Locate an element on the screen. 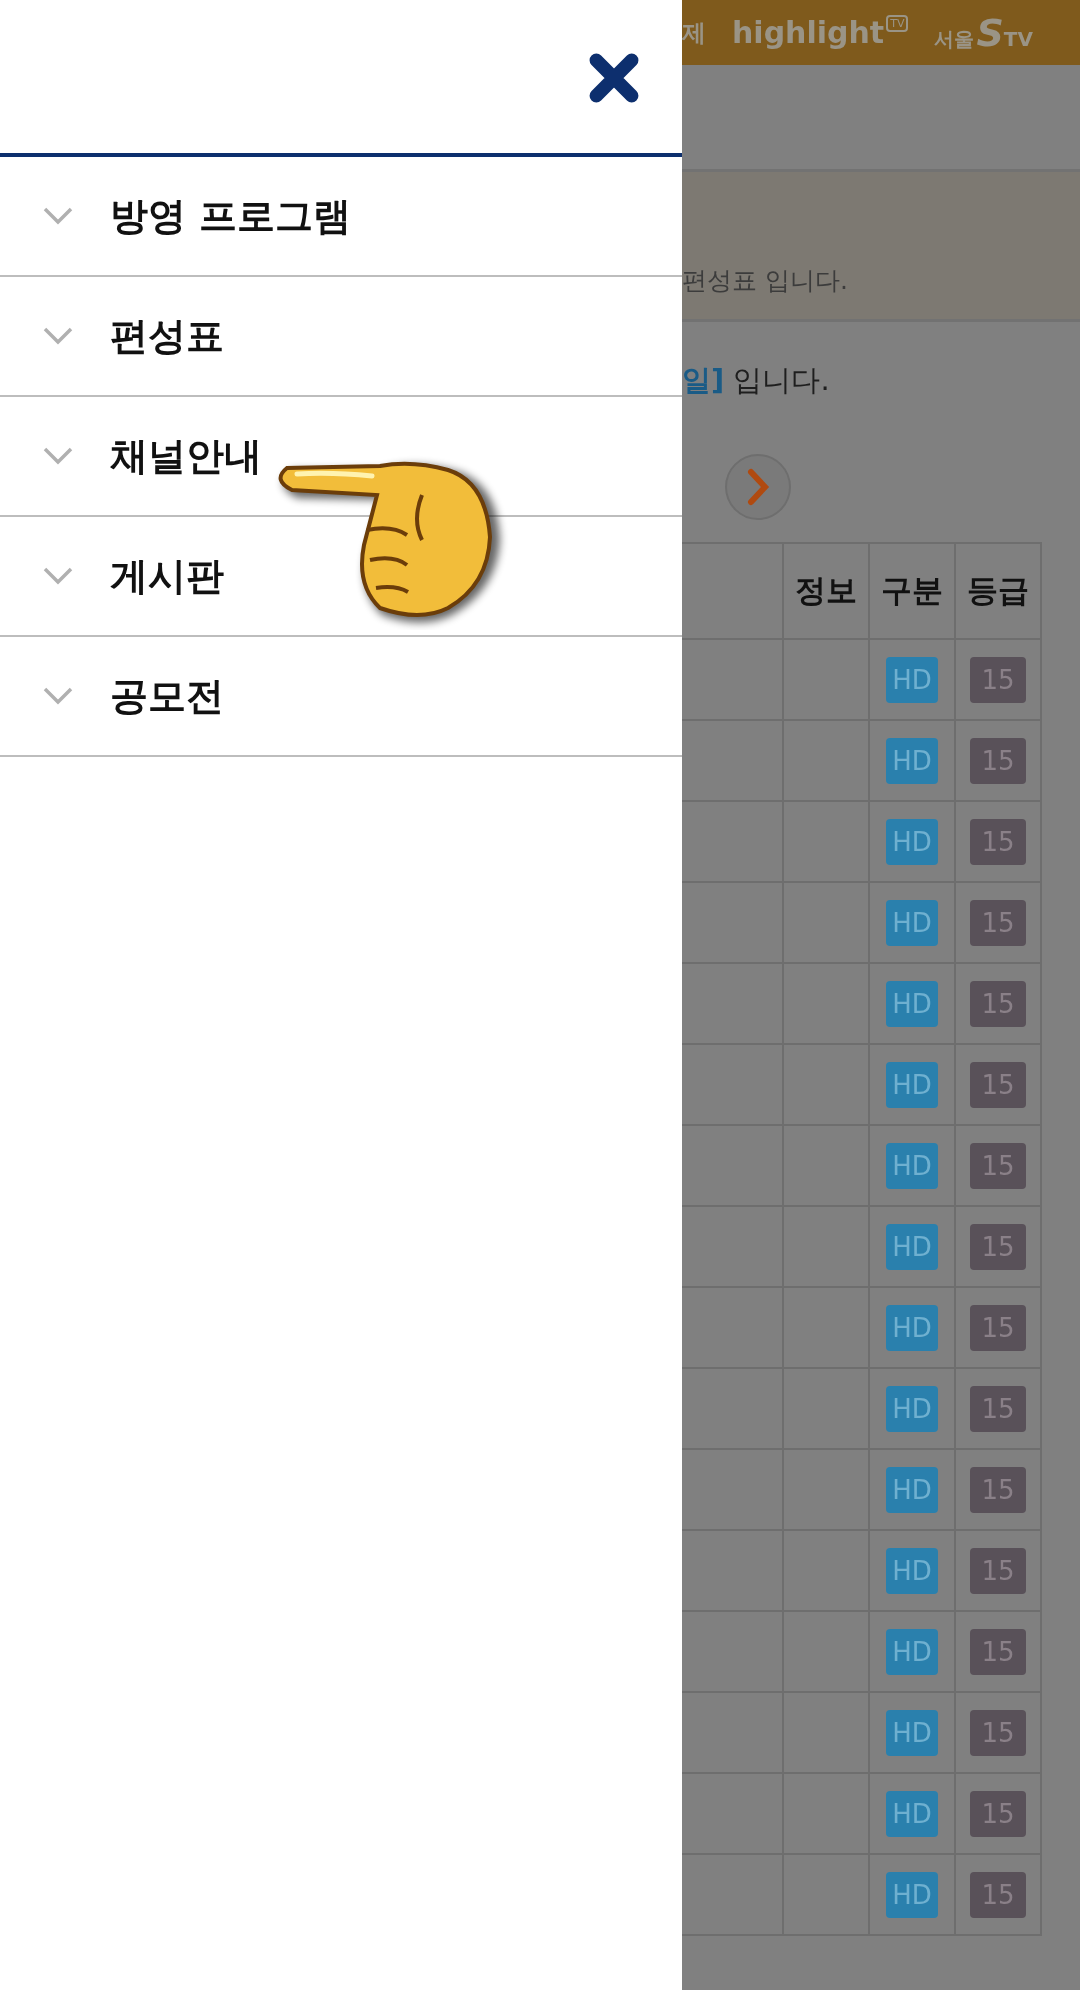 The width and height of the screenshot is (1080, 1990). column-header: 등급 is located at coordinates (999, 591).